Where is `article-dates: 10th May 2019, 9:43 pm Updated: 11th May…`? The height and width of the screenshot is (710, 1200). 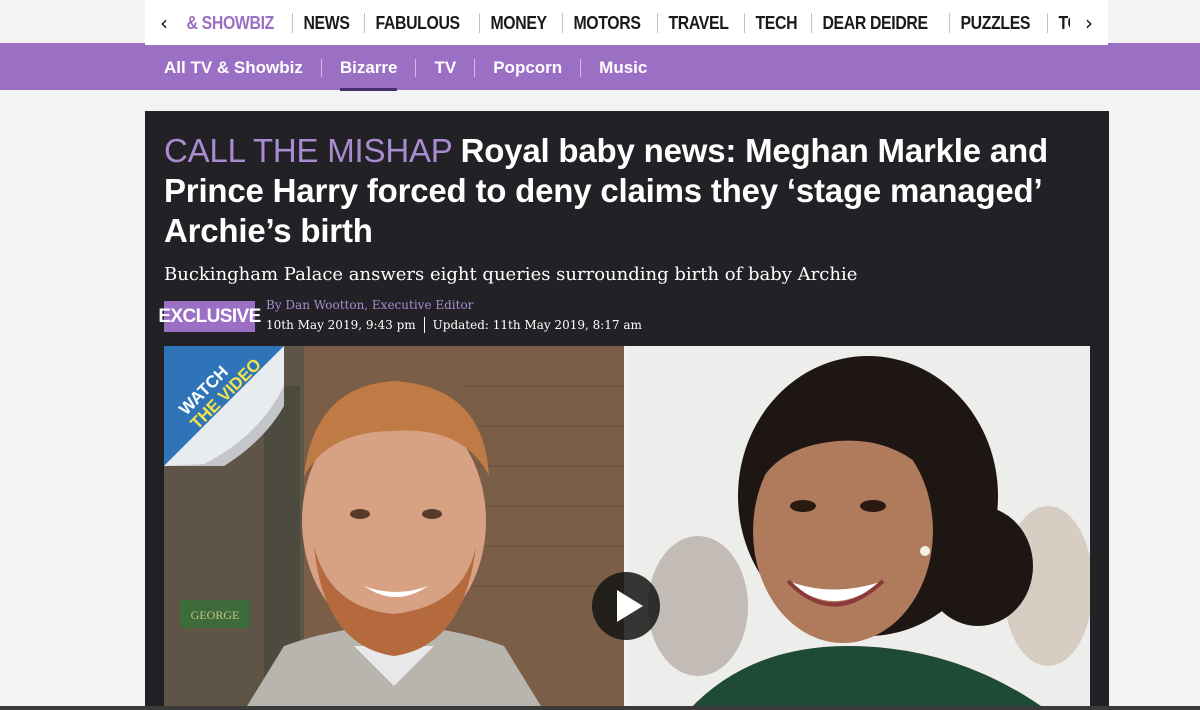 article-dates: 10th May 2019, 9:43 pm Updated: 11th May… is located at coordinates (454, 325).